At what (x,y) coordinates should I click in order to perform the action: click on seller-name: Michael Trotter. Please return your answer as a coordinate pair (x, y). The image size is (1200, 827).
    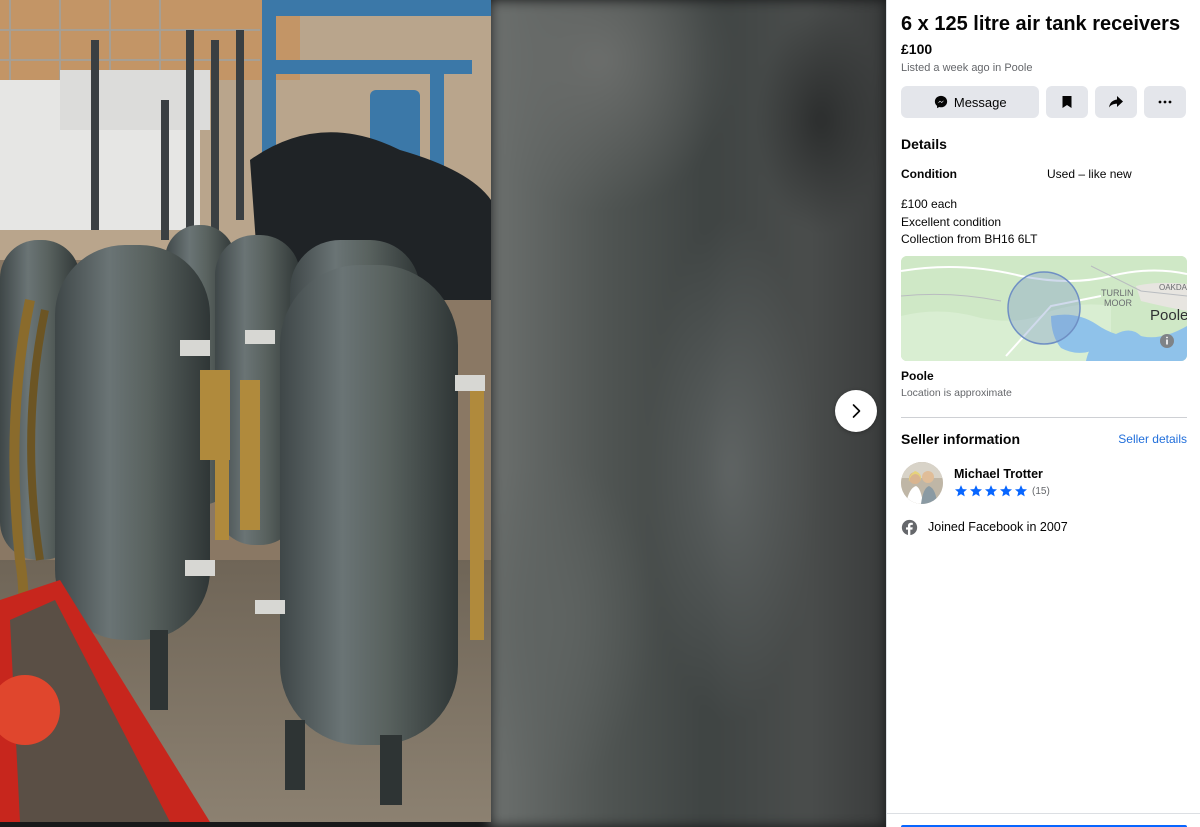
    Looking at the image, I should click on (1002, 474).